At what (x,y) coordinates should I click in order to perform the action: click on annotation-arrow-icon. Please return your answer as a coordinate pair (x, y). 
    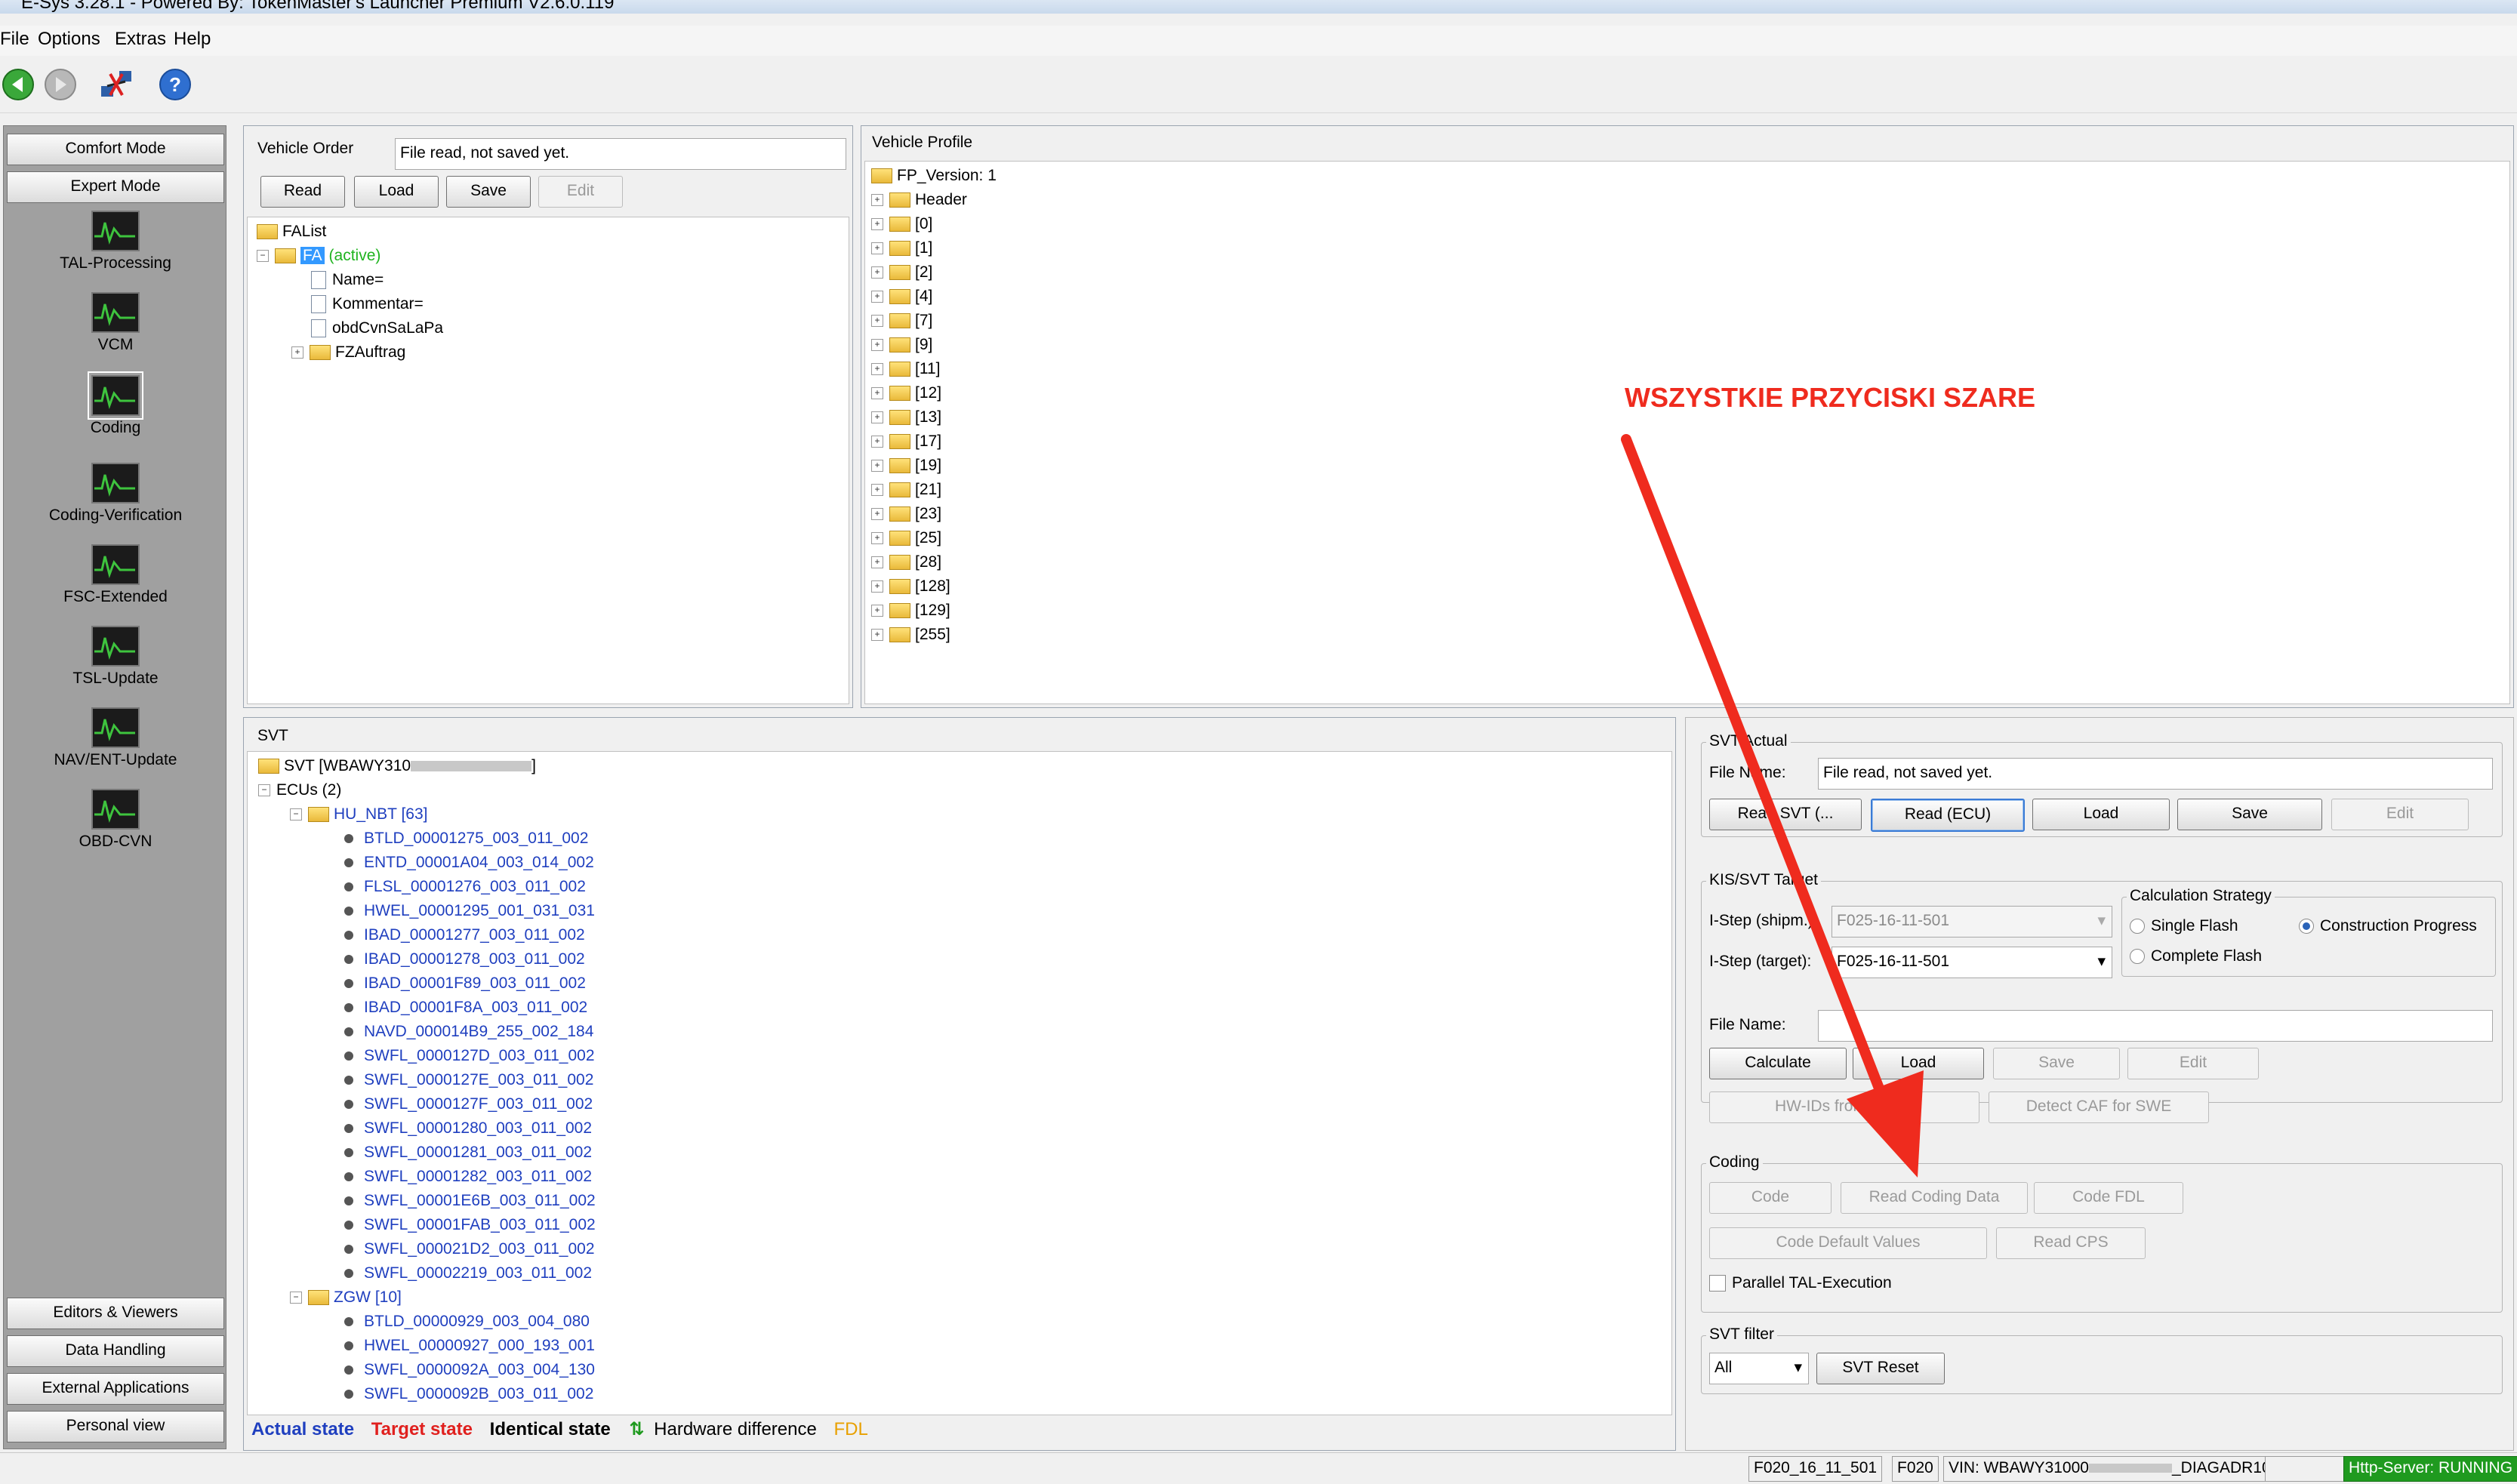
    Looking at the image, I should click on (1772, 806).